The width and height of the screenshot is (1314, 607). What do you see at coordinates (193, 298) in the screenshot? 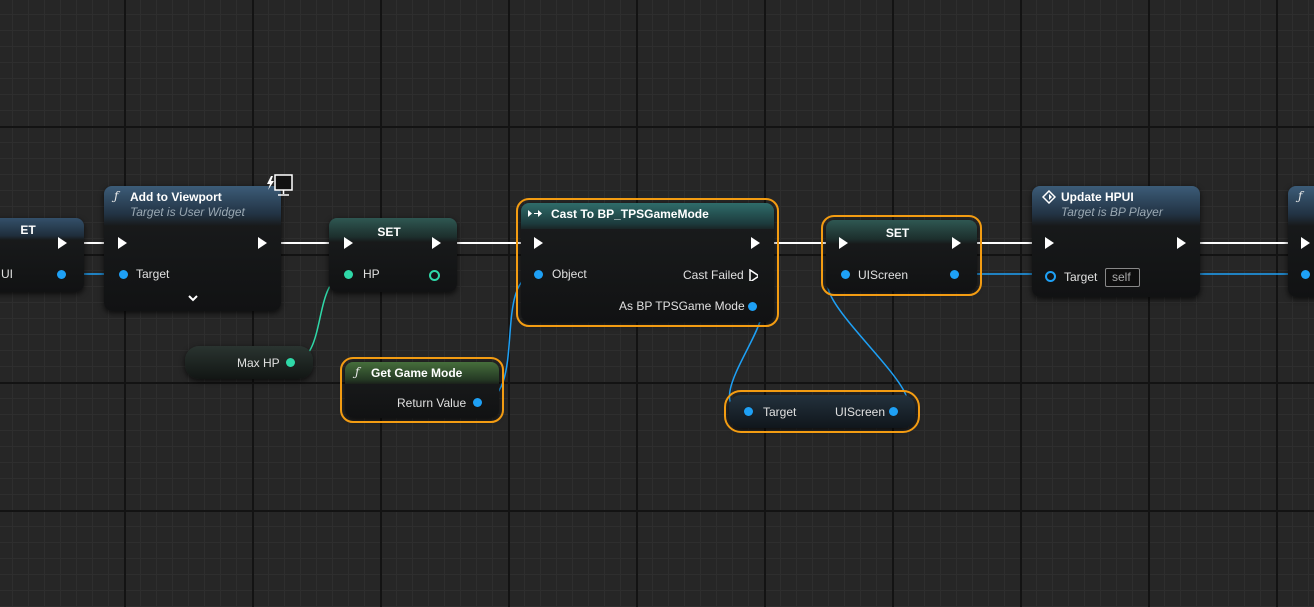
I see `chevron-down-icon` at bounding box center [193, 298].